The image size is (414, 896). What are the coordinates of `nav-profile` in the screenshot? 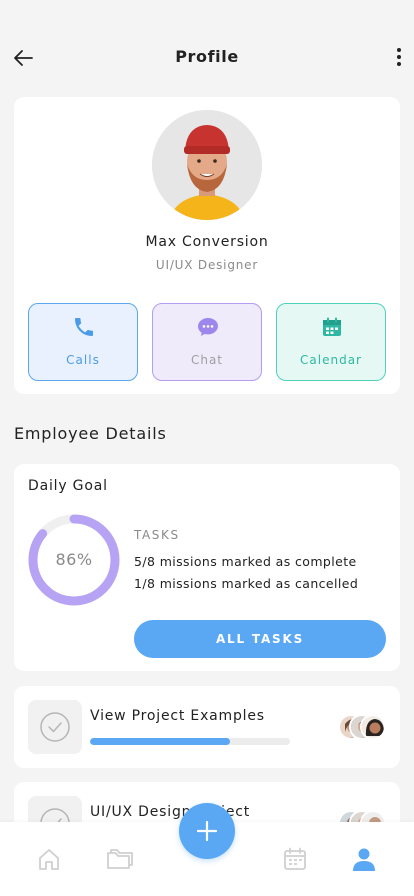 It's located at (364, 859).